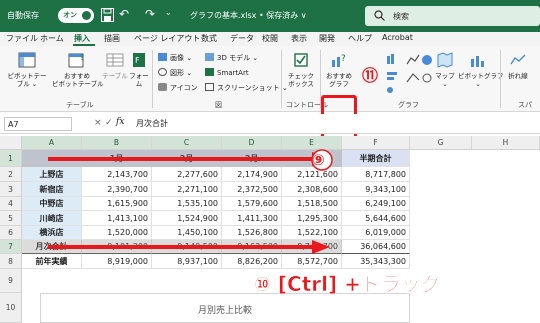 The image size is (540, 323). I want to click on tab-help: ヘルプ, so click(360, 38).